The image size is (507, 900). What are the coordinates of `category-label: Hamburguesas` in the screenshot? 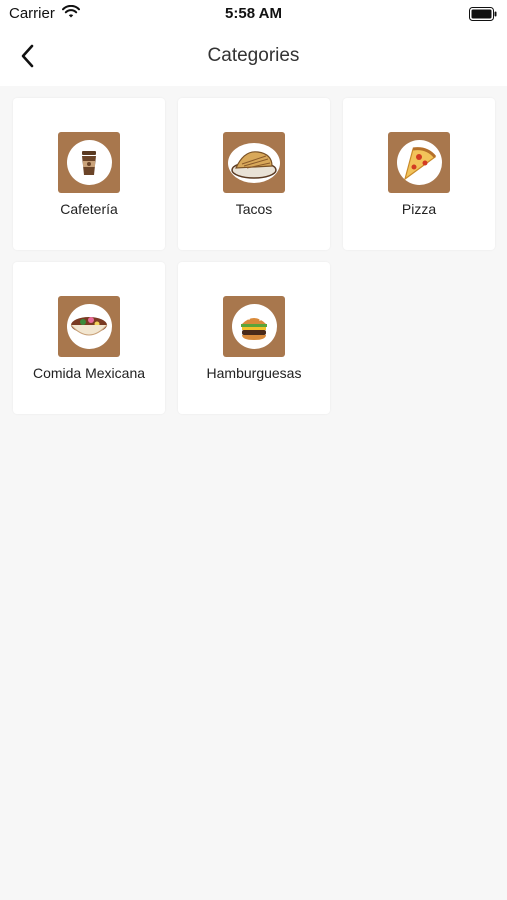 It's located at (254, 373).